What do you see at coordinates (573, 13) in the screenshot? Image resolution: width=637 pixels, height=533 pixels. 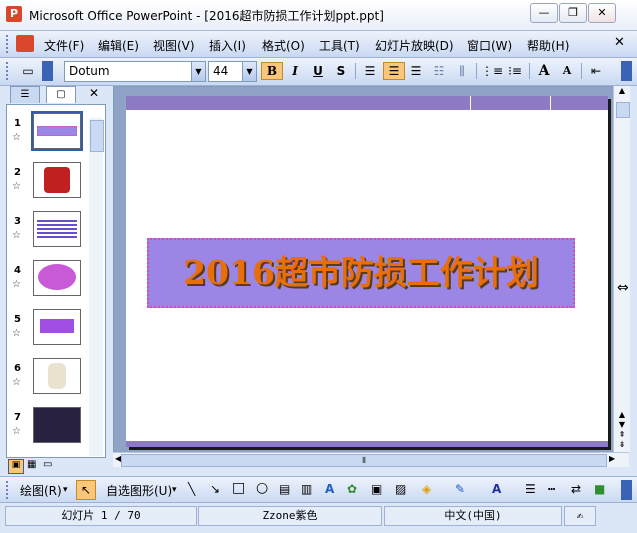 I see `restore-button: ❐` at bounding box center [573, 13].